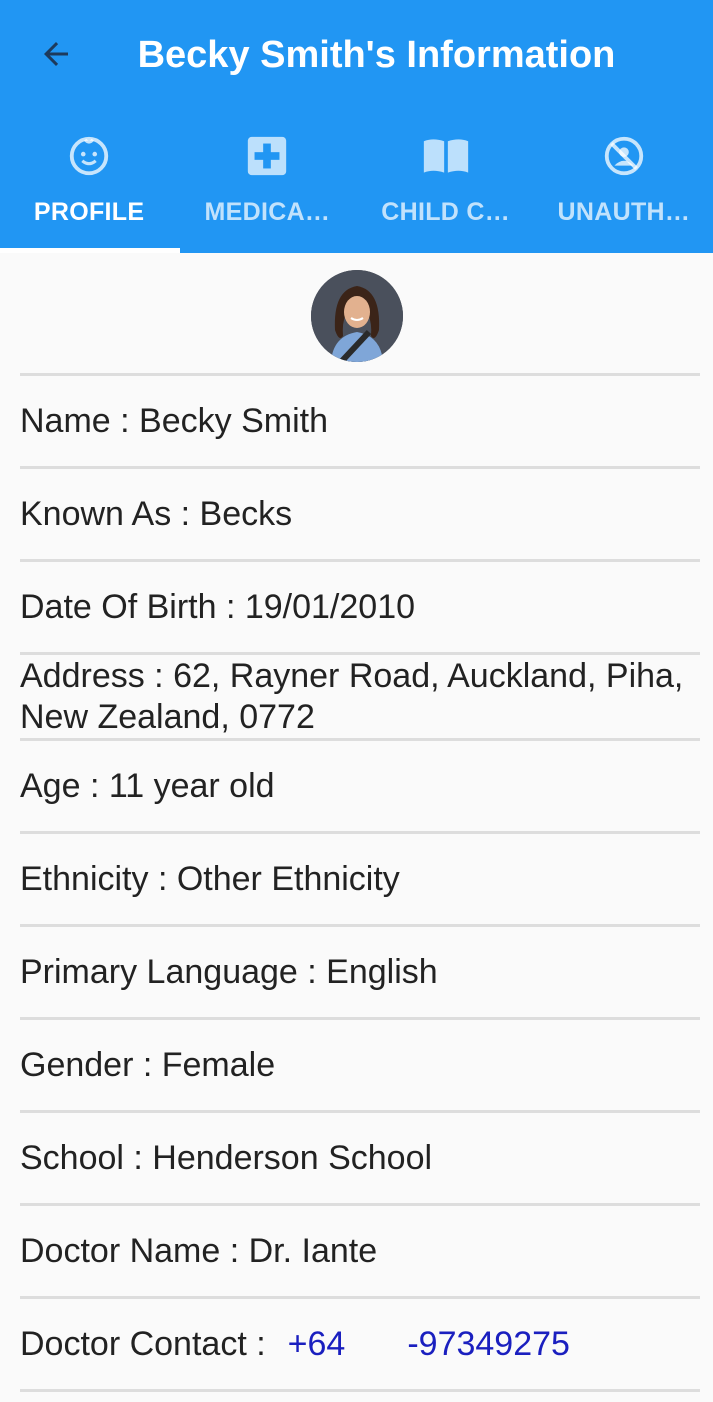 Image resolution: width=713 pixels, height=1402 pixels. What do you see at coordinates (360, 421) in the screenshot?
I see `name-row: Name : Becky Smith` at bounding box center [360, 421].